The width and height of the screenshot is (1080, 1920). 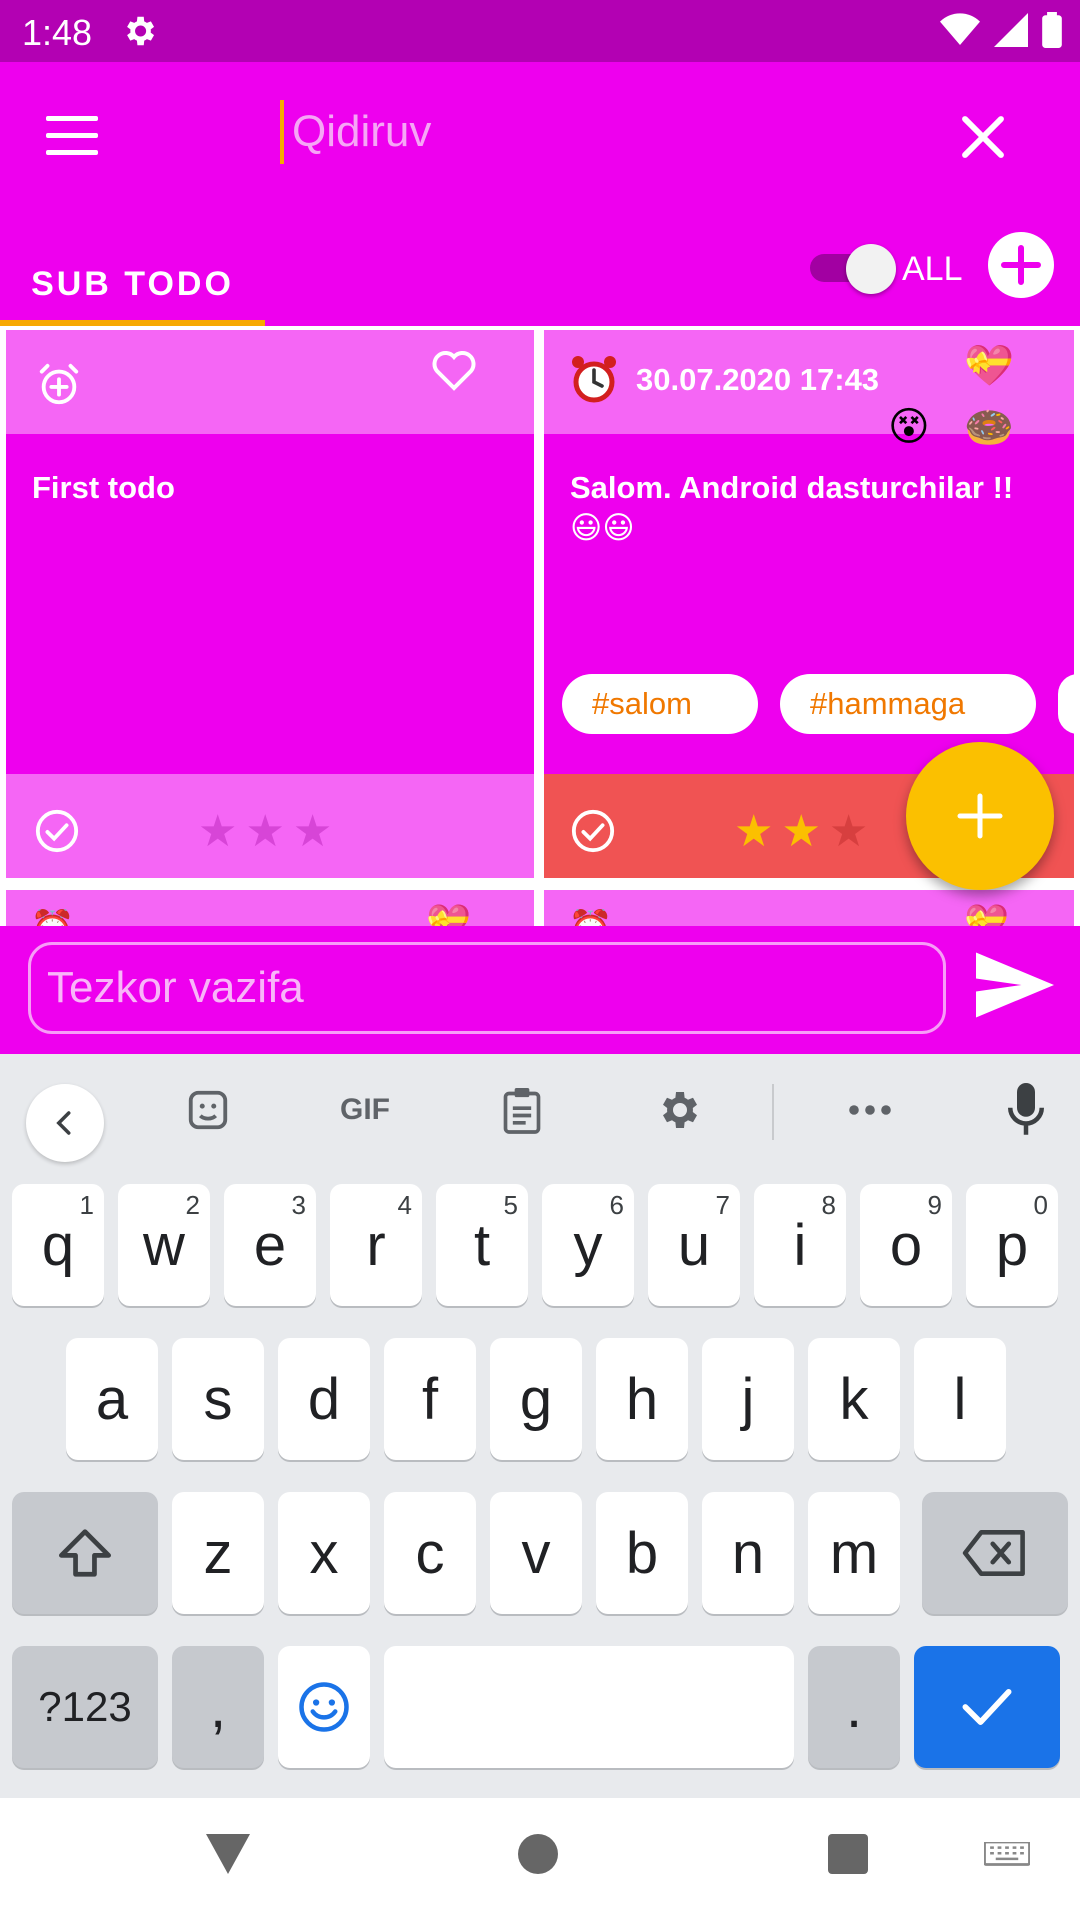 What do you see at coordinates (773, 1112) in the screenshot?
I see `toolbar-divider` at bounding box center [773, 1112].